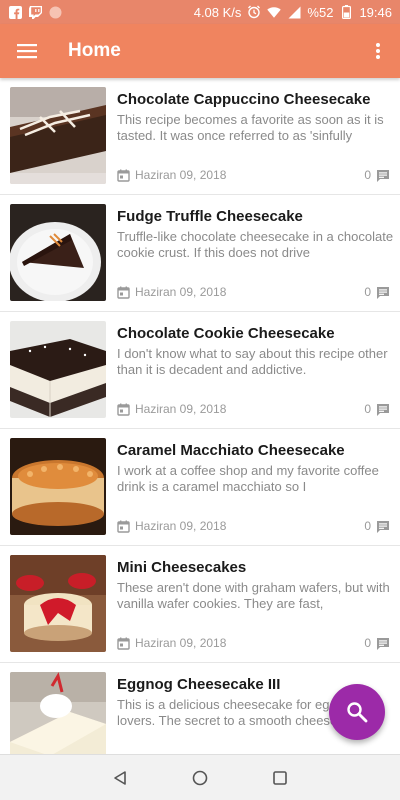 This screenshot has width=400, height=800. I want to click on system-navigation-bar, so click(200, 777).